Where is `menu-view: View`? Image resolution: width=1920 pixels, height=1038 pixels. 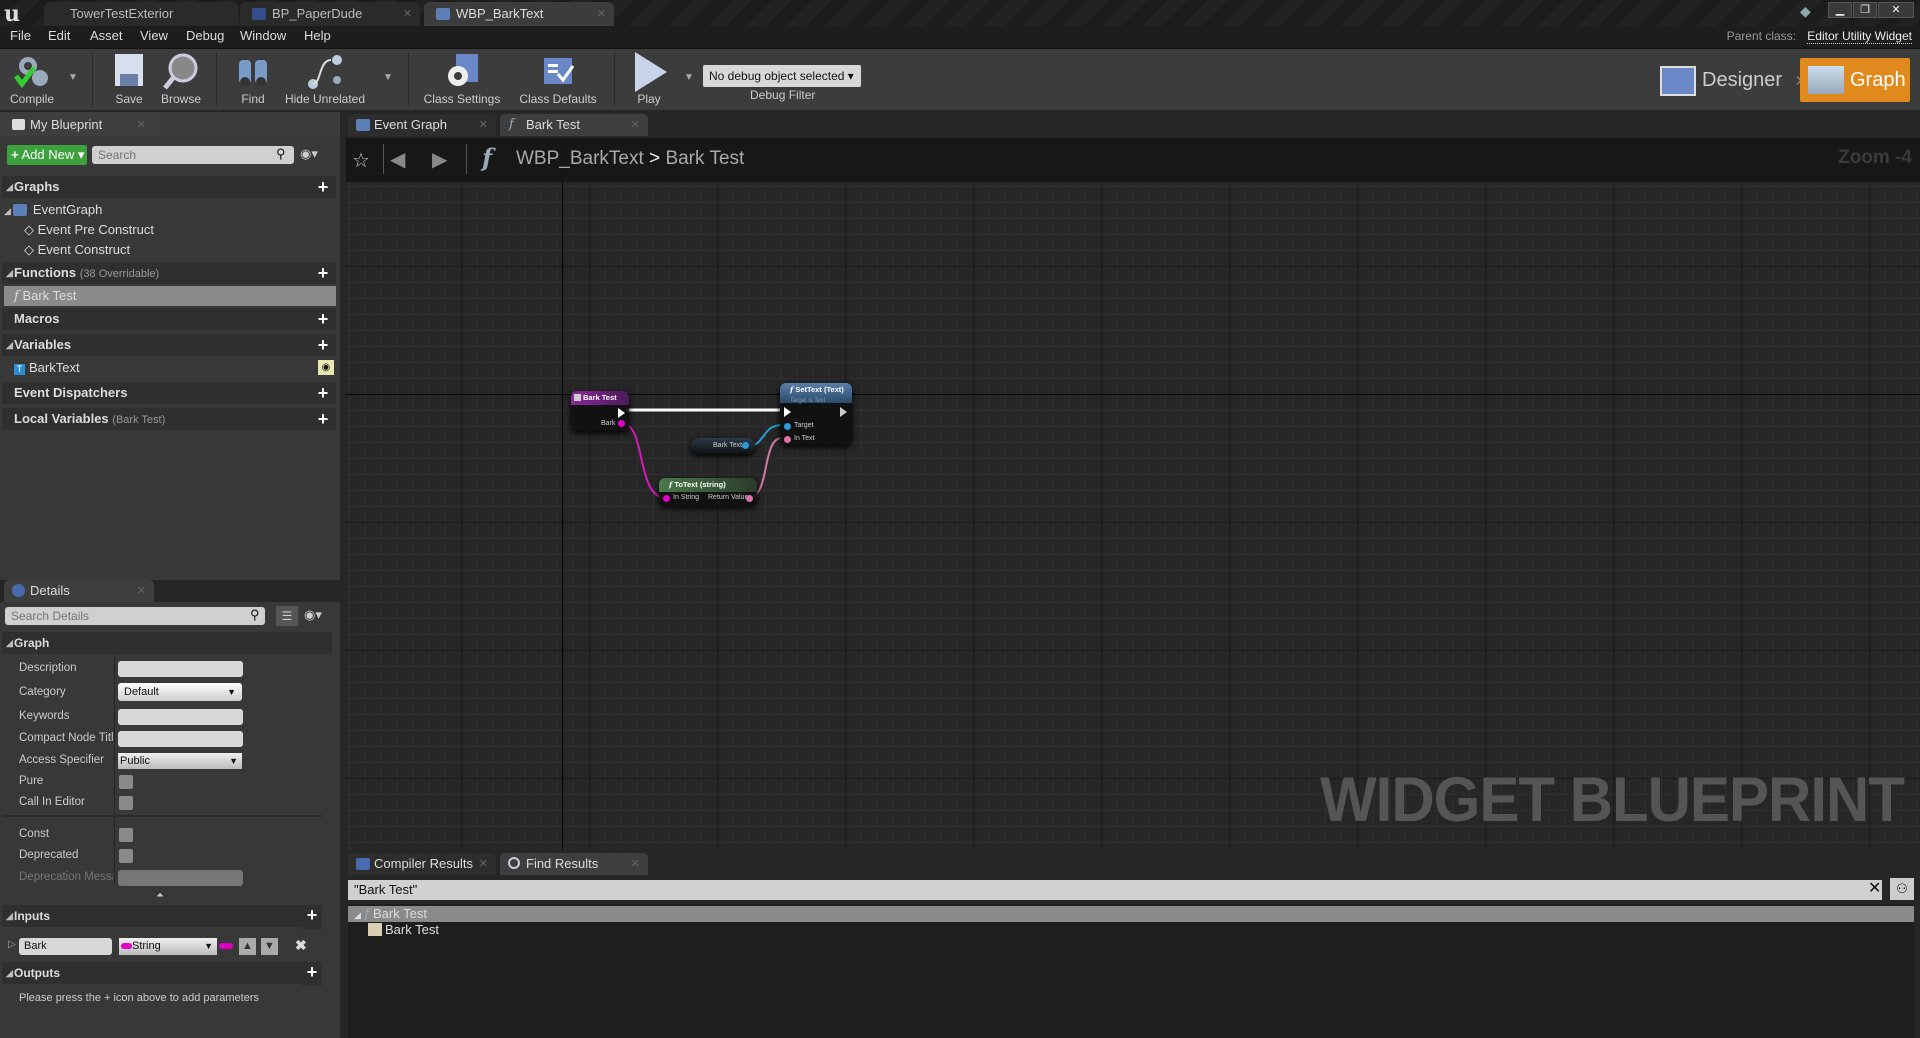
menu-view: View is located at coordinates (154, 35).